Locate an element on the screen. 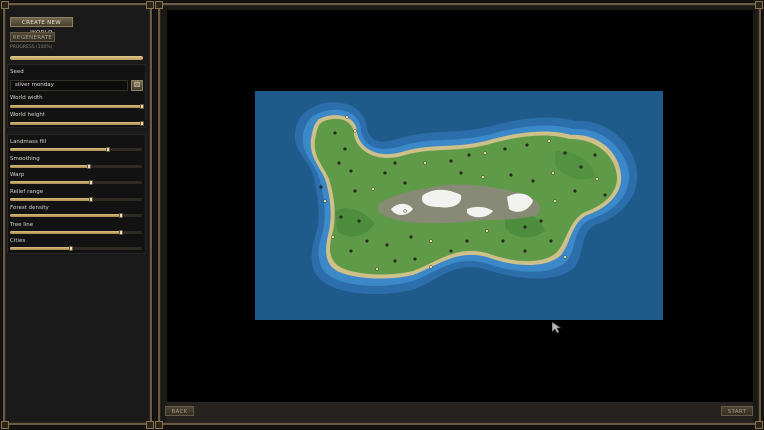 Image resolution: width=764 pixels, height=430 pixels. warp-label: Warp is located at coordinates (17, 175).